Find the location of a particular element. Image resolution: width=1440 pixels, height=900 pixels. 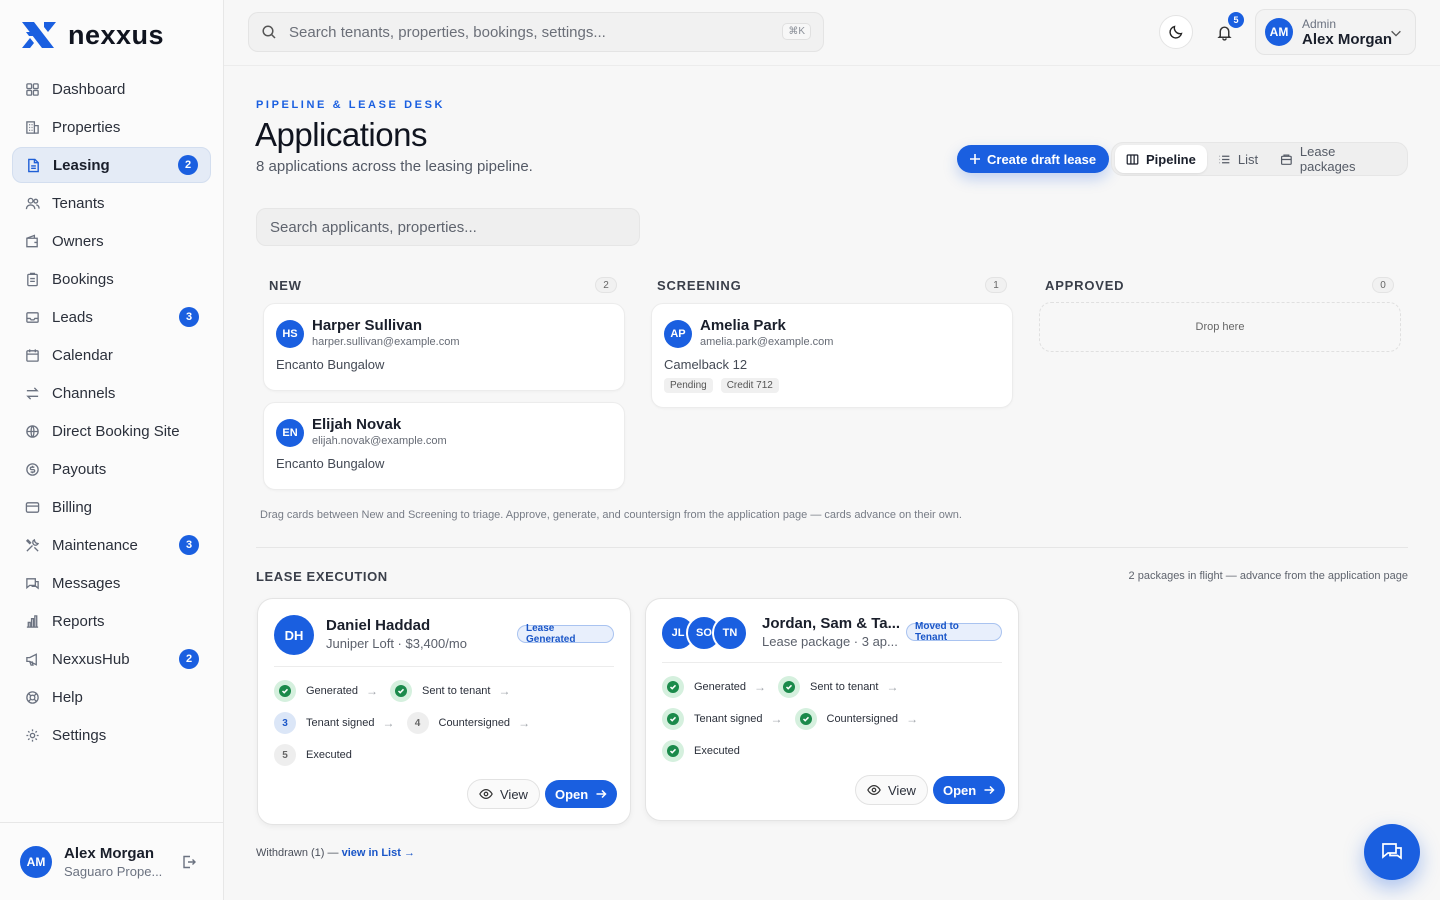

brand-logo: nexxus is located at coordinates (92, 35).